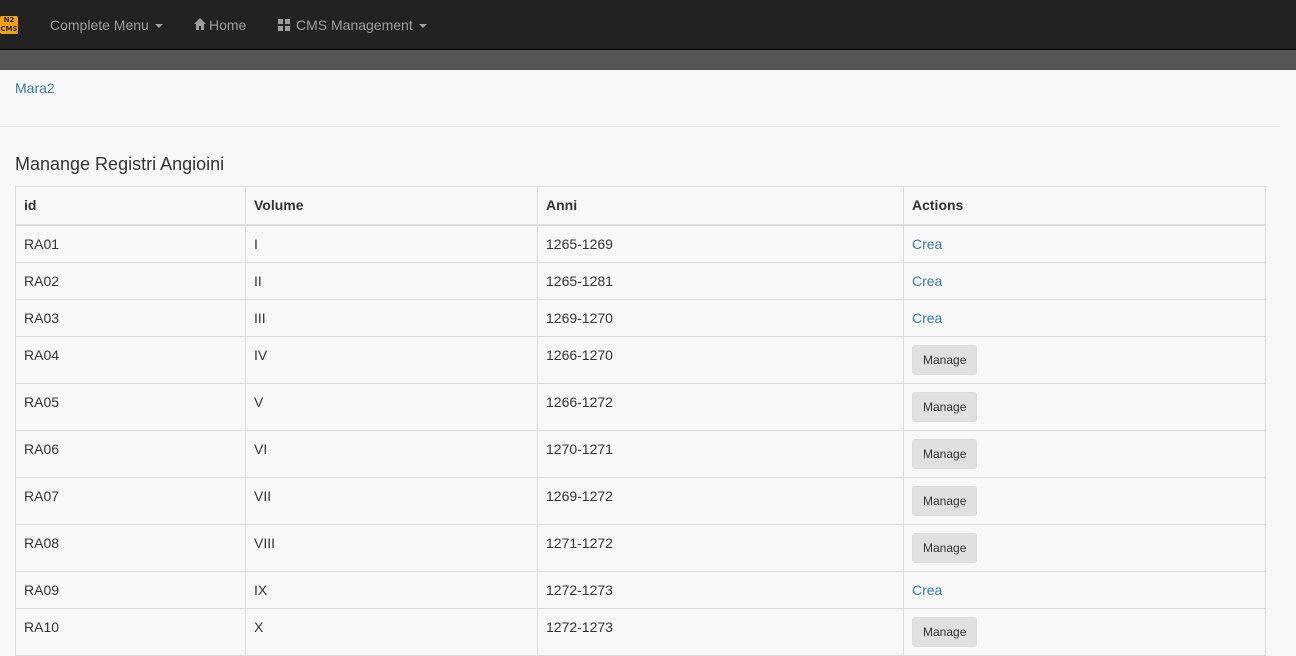 This screenshot has height=656, width=1296. Describe the element at coordinates (130, 280) in the screenshot. I see `cell-id: RA02` at that location.